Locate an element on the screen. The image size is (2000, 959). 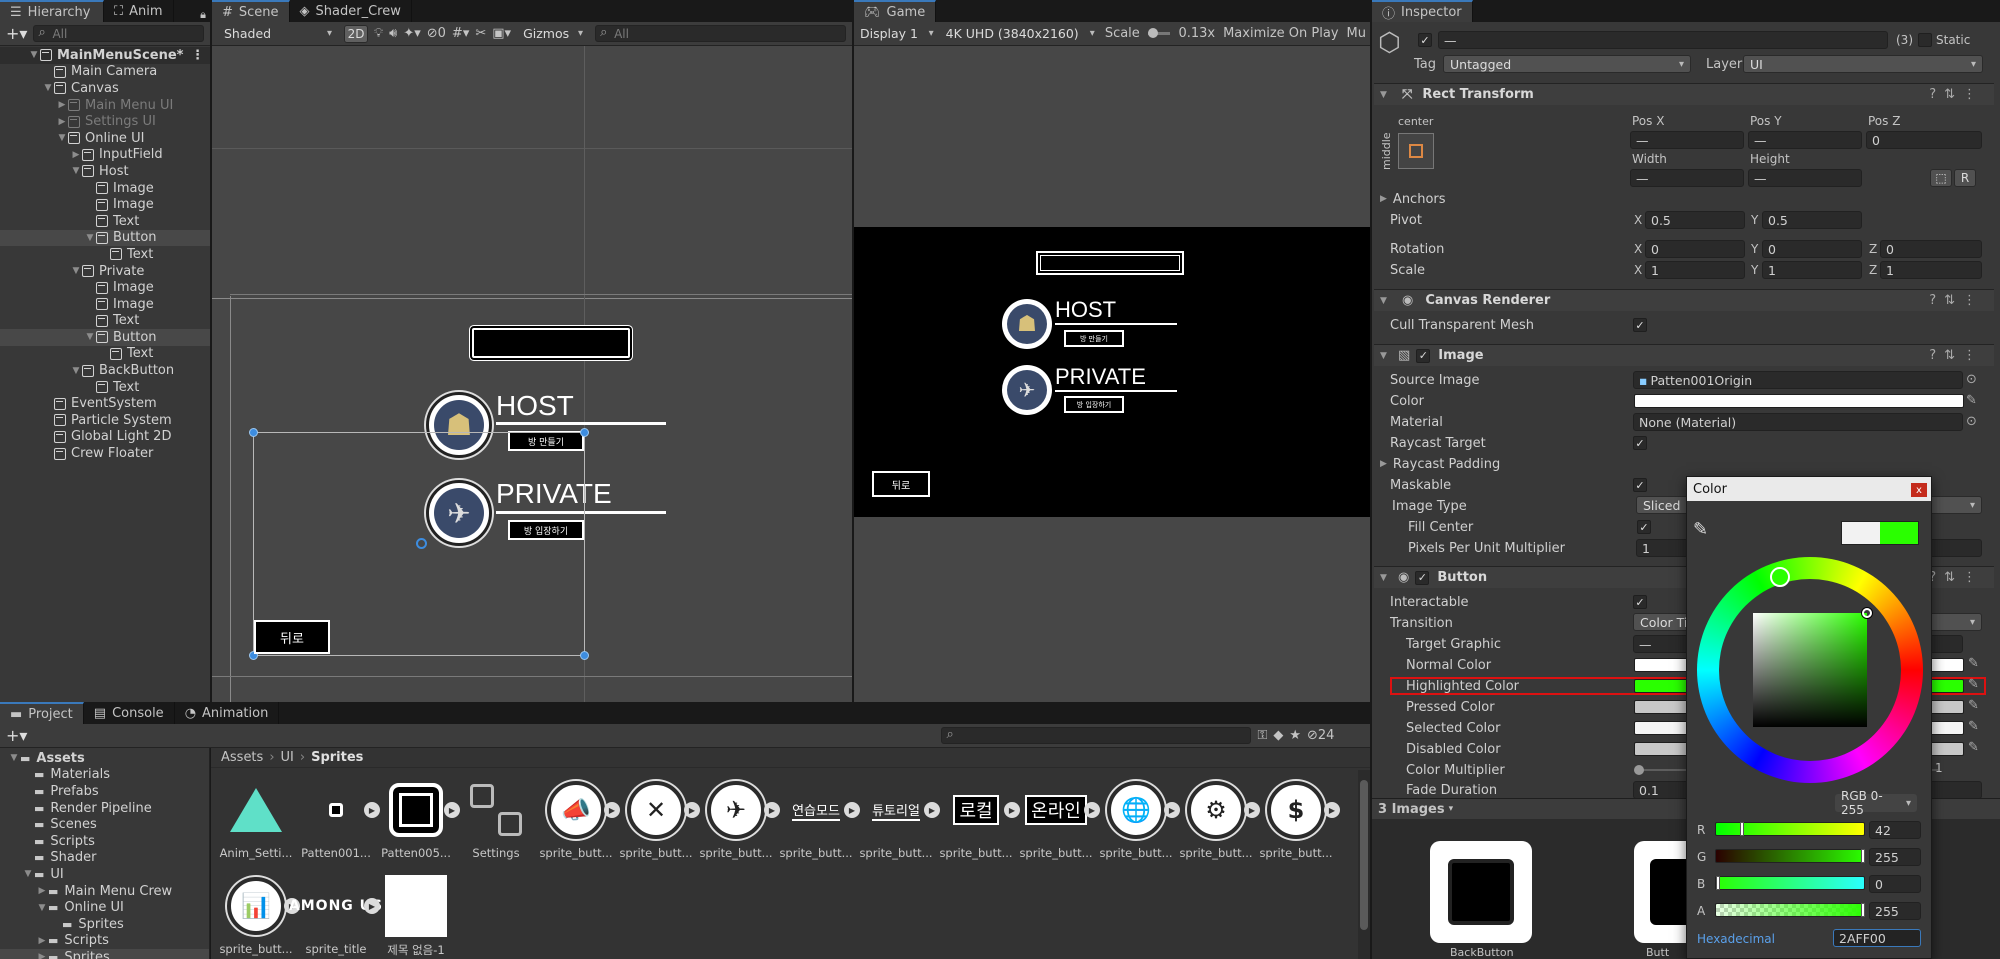
cull-checkbox: ✓ is located at coordinates (1640, 325).